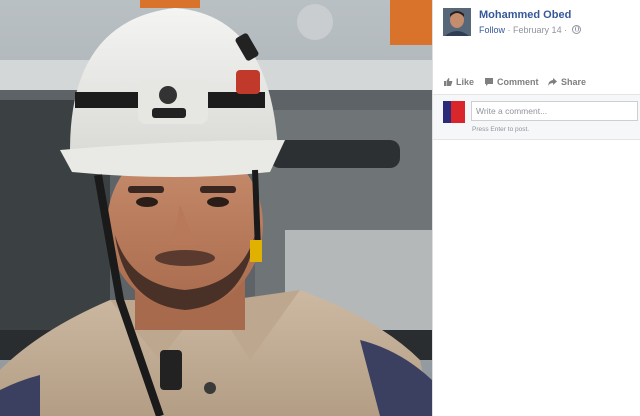 Image resolution: width=640 pixels, height=416 pixels. I want to click on viewer-avatar, so click(454, 112).